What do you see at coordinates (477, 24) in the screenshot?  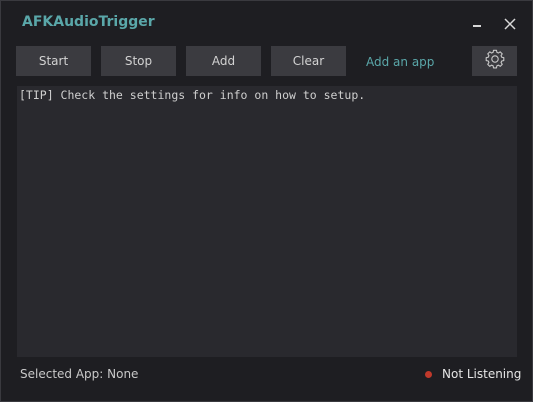 I see `minimize-icon` at bounding box center [477, 24].